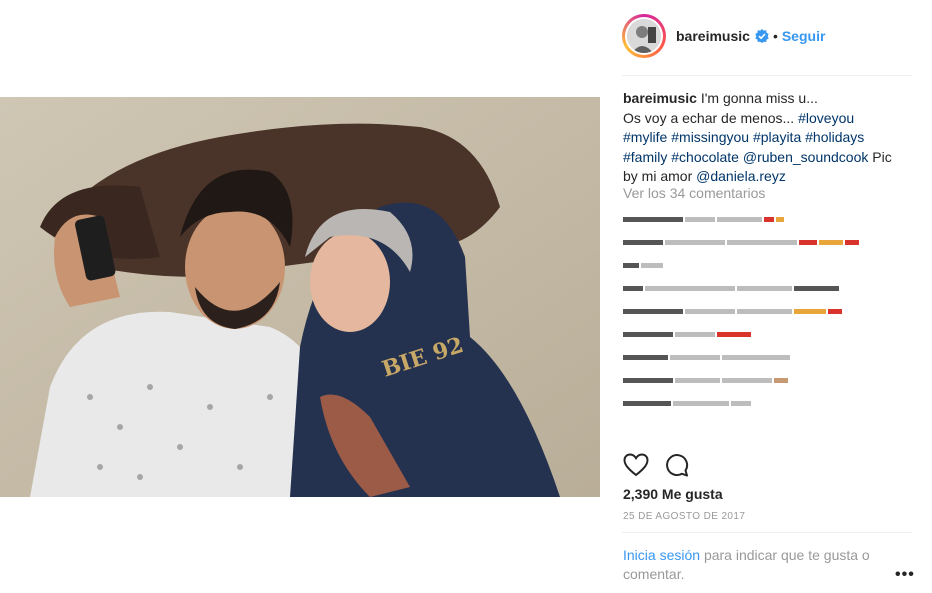 This screenshot has height=593, width=932. I want to click on verified-badge-icon, so click(762, 36).